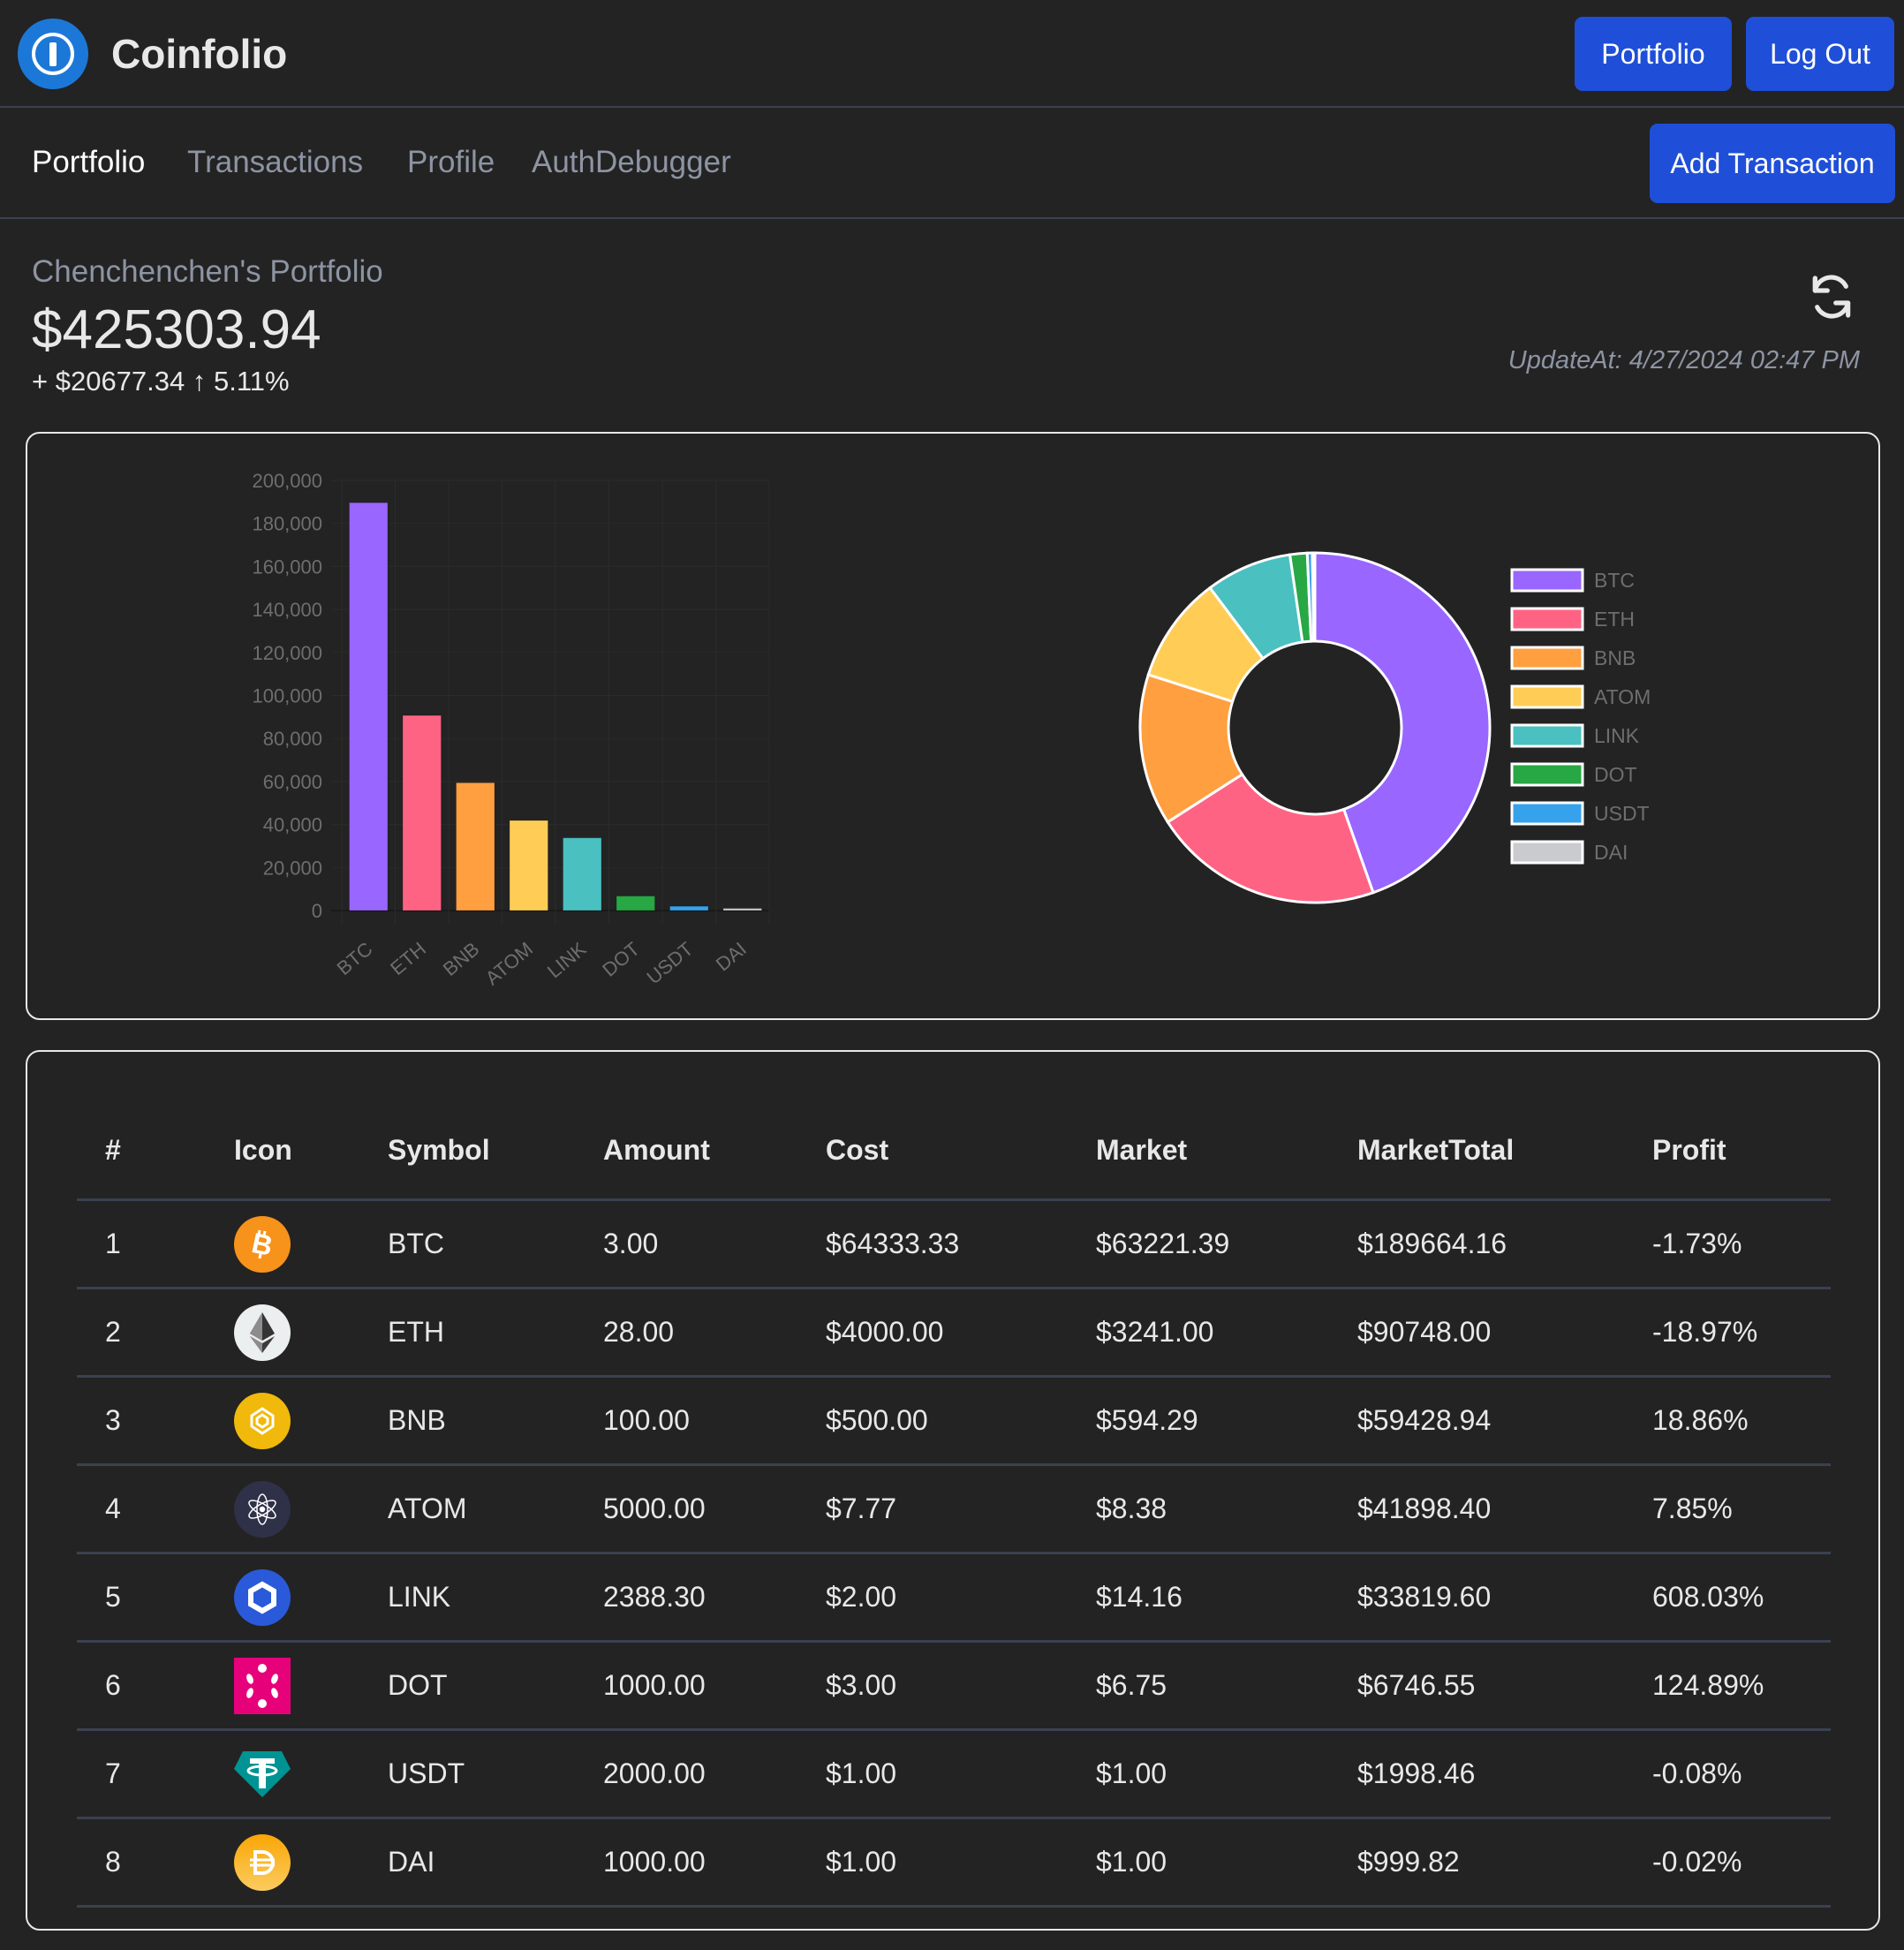  I want to click on table-row: 3 BNB 100.00 $500.00 $594.29 $59428.94 18.86%, so click(954, 1421).